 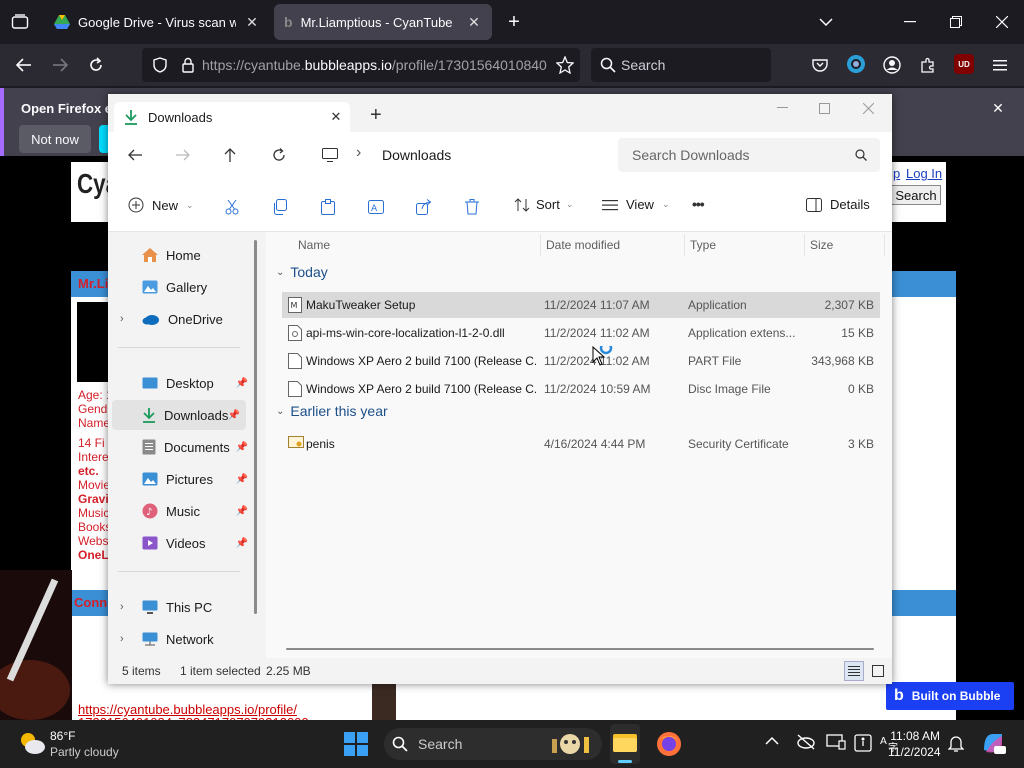 I want to click on group-header-earlier: ⌄ Earlier this year, so click(x=332, y=411).